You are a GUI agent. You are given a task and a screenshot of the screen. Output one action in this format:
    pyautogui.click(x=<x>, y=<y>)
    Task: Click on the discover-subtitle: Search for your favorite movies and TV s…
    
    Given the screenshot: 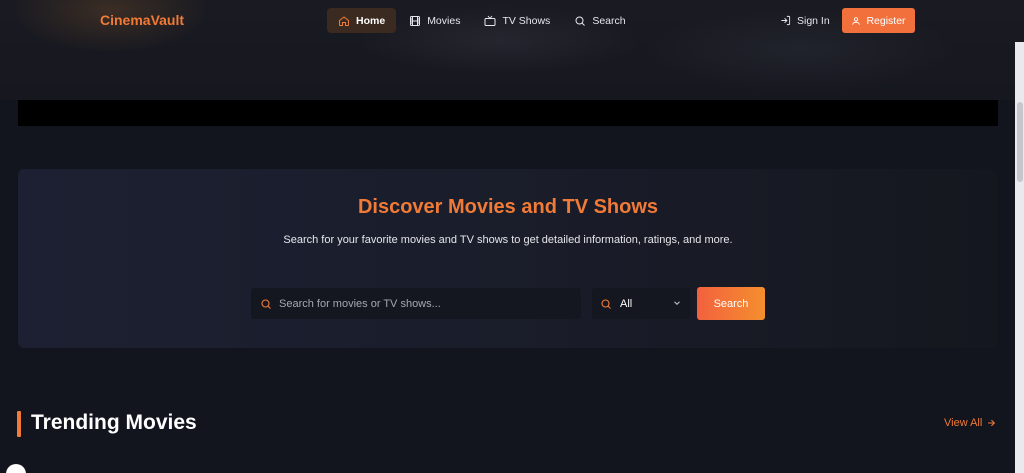 What is the action you would take?
    pyautogui.click(x=508, y=240)
    